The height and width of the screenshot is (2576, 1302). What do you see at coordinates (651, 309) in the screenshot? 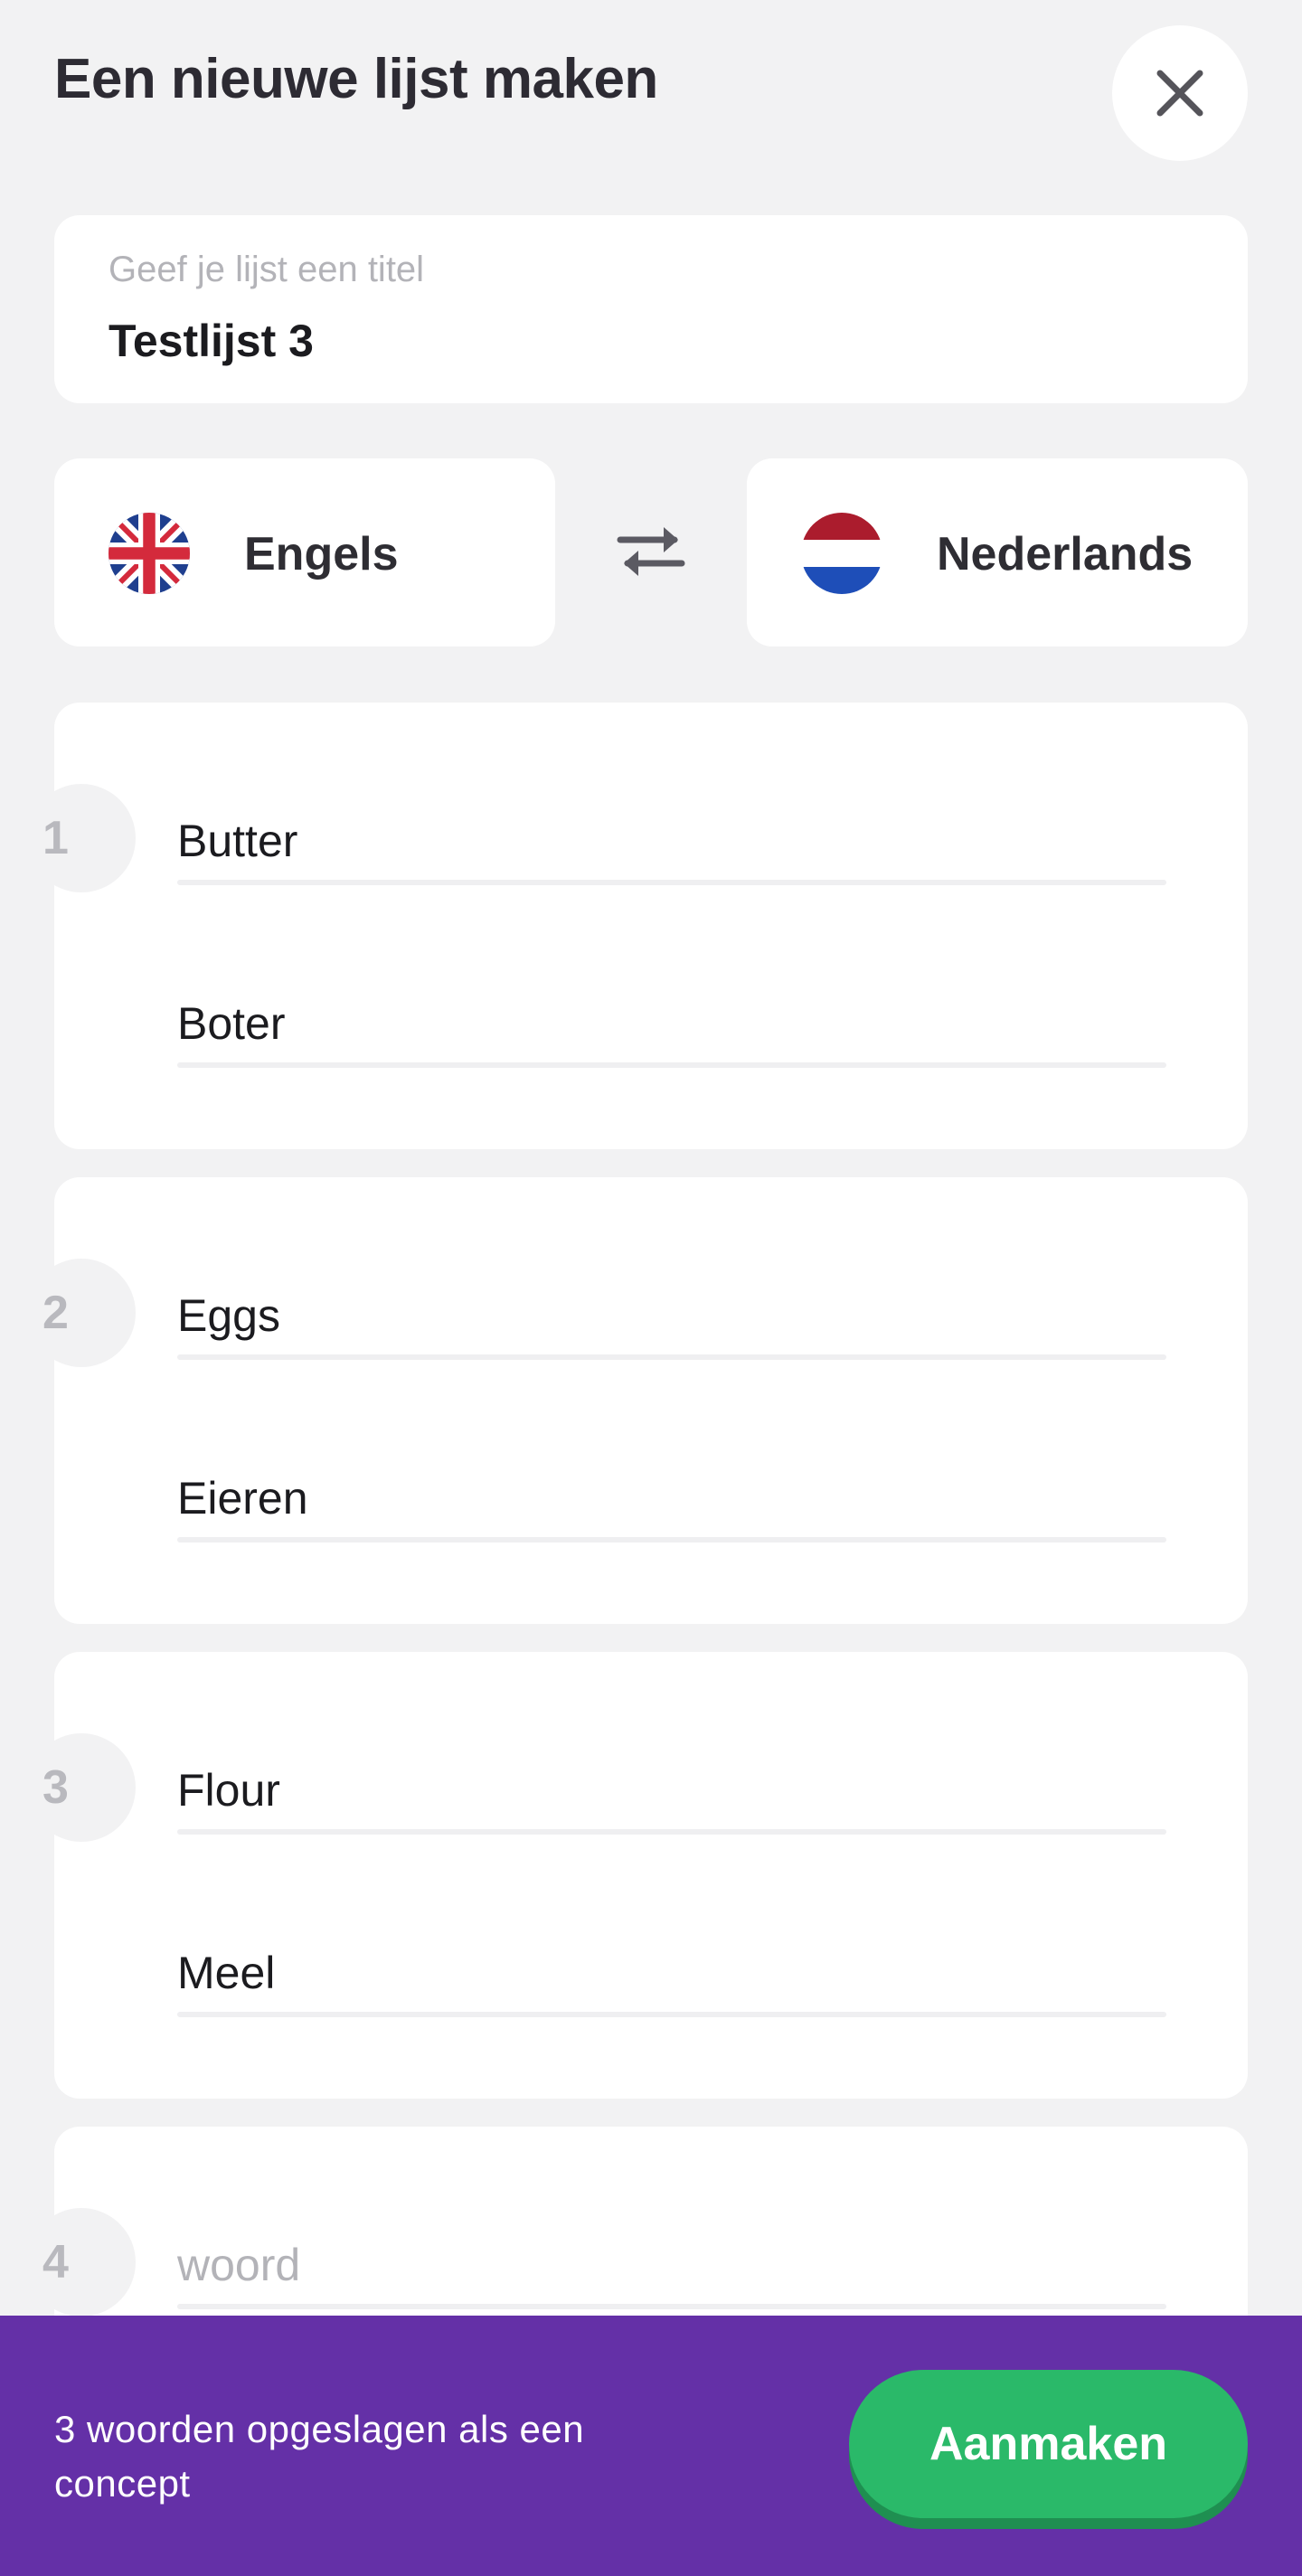
I see `list-title-field: Geef je lijst een titel Testlijst 3` at bounding box center [651, 309].